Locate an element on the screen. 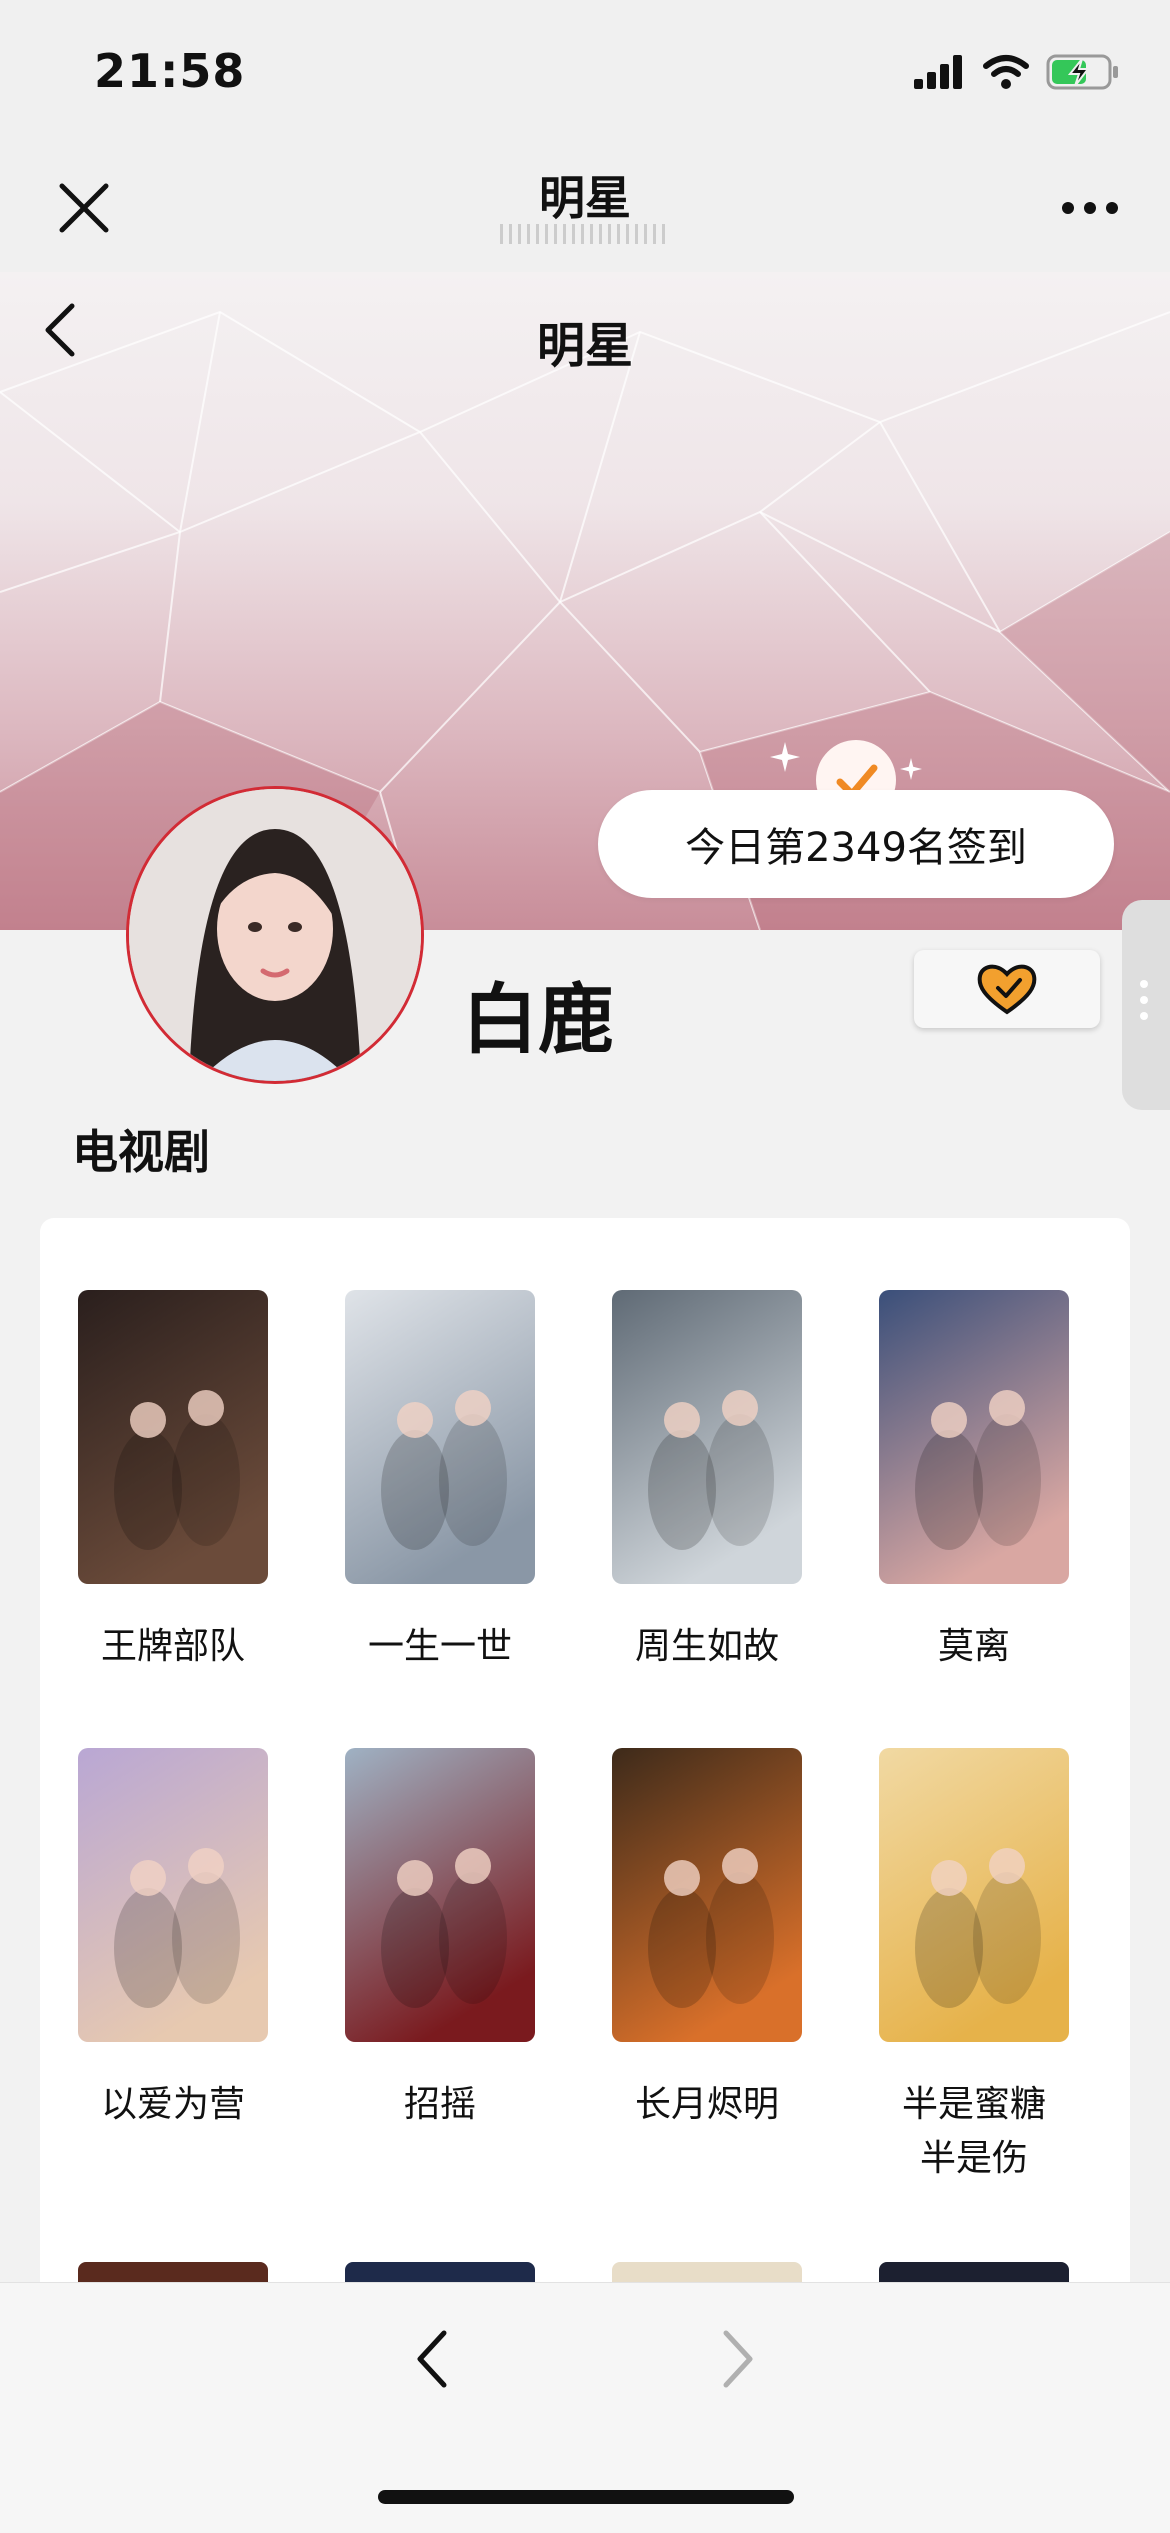  drama-item: 招摇 is located at coordinates (440, 1940).